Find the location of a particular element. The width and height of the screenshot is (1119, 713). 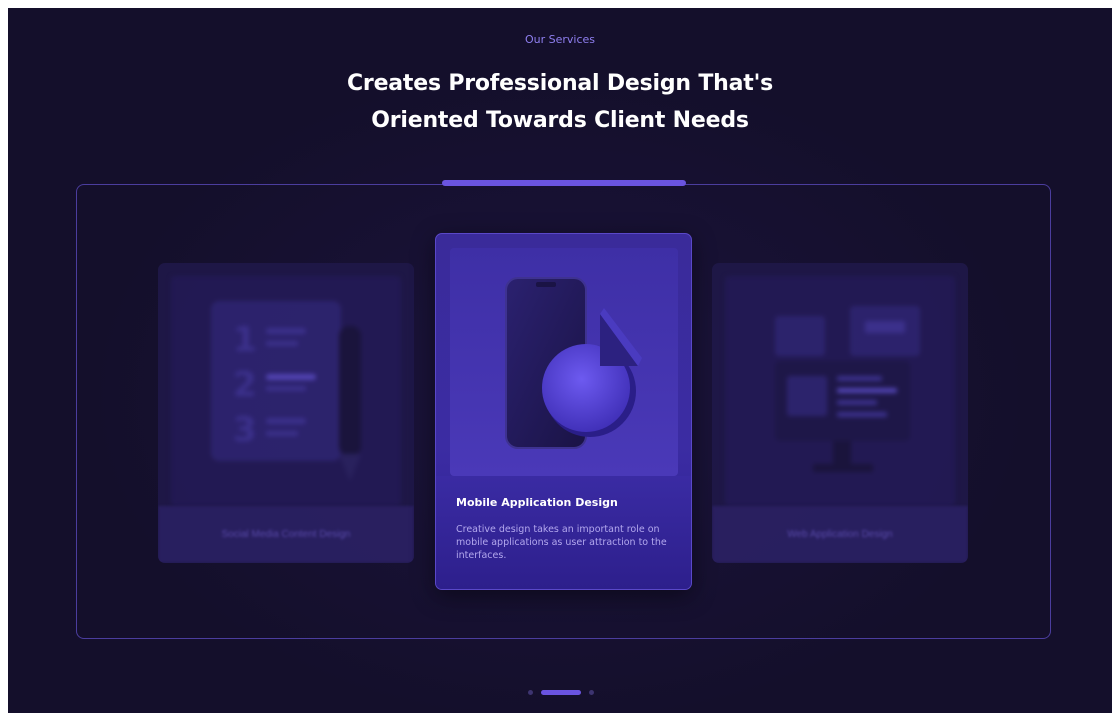

service-card-title: Social Media Content Design is located at coordinates (286, 534).